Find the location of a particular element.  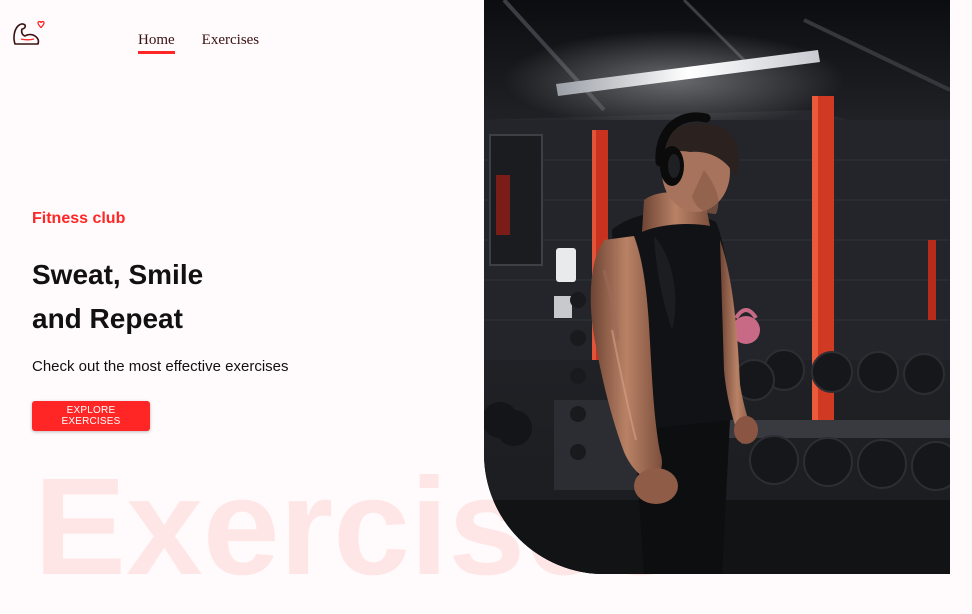

hero-title-line-1: Sweat, Smile is located at coordinates (118, 274).